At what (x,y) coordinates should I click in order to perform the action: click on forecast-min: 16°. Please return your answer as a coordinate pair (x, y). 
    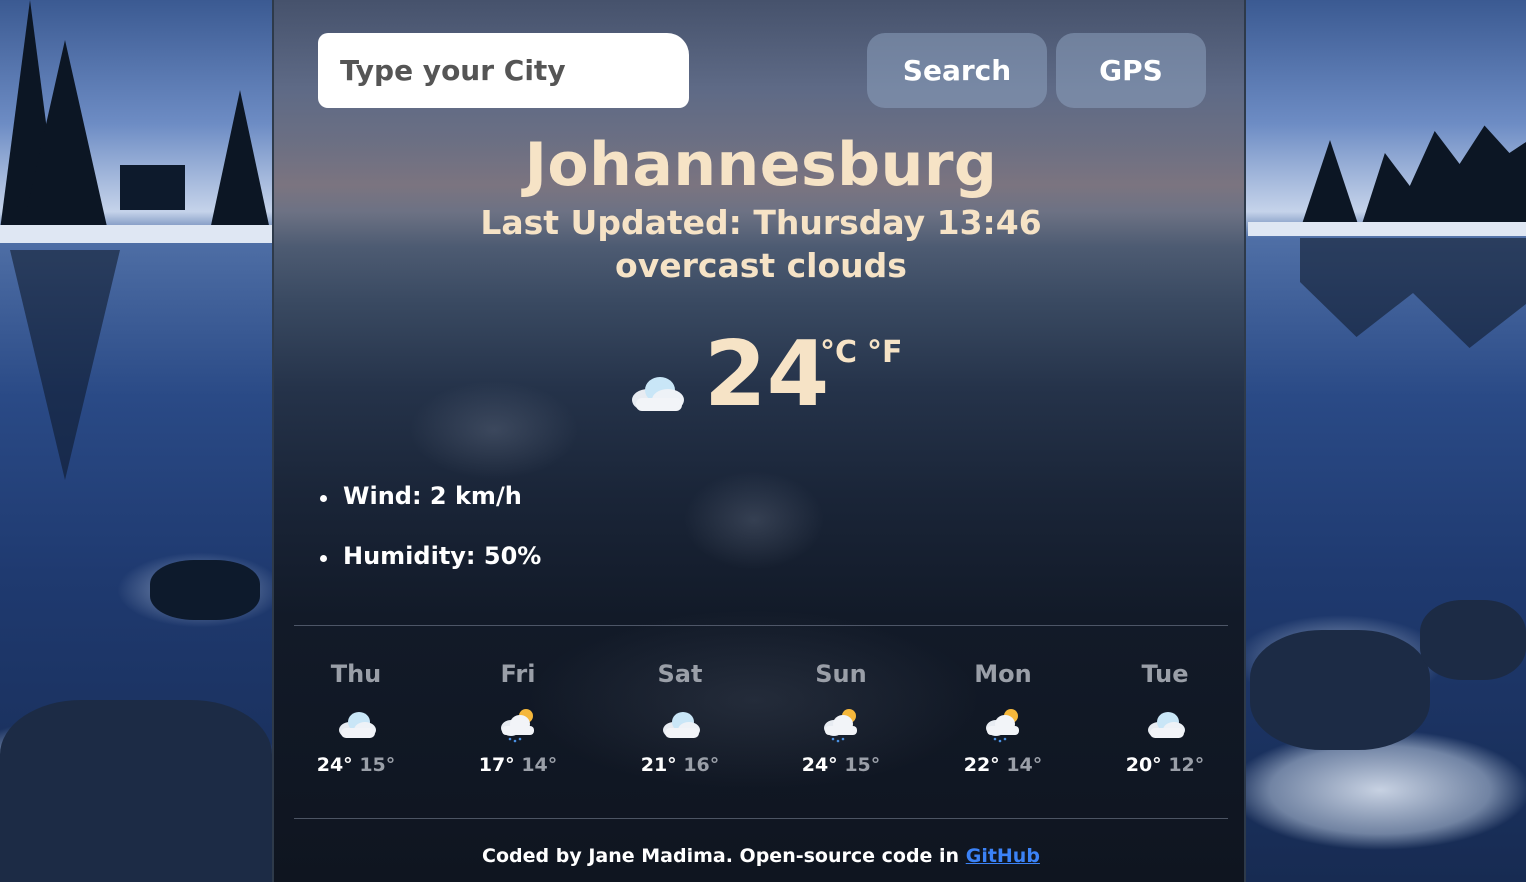
    Looking at the image, I should click on (701, 765).